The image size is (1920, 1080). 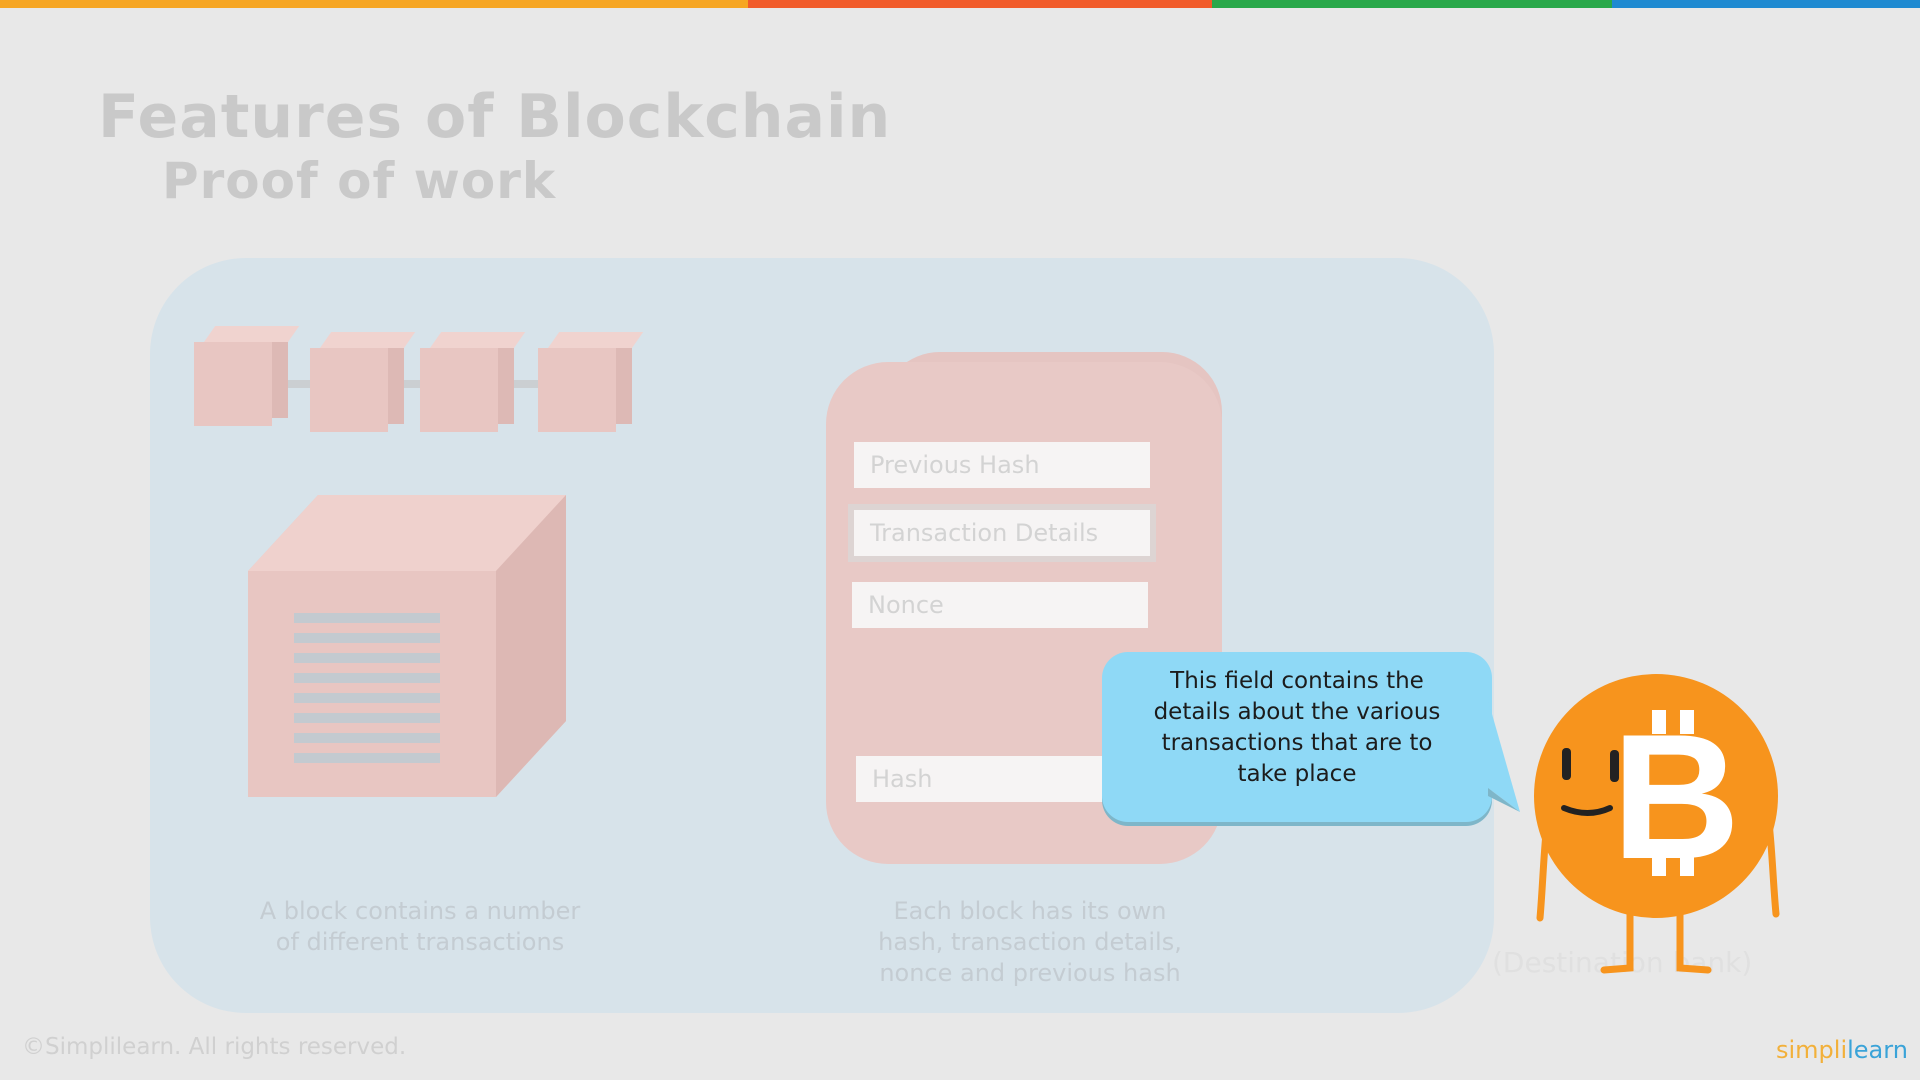 I want to click on stripe-green, so click(x=1412, y=4).